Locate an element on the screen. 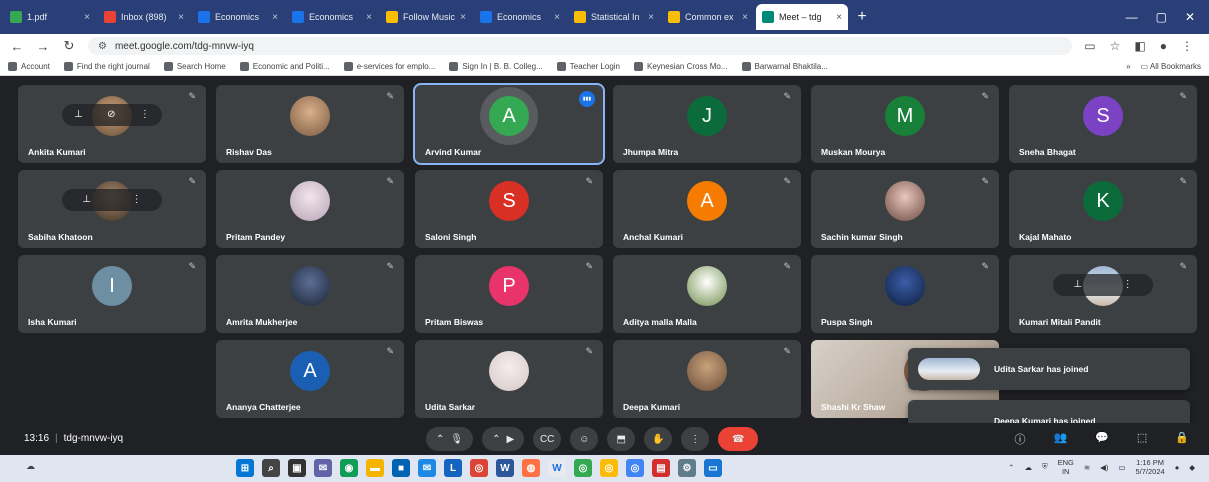  volume-icon: ◀) is located at coordinates (1104, 467).